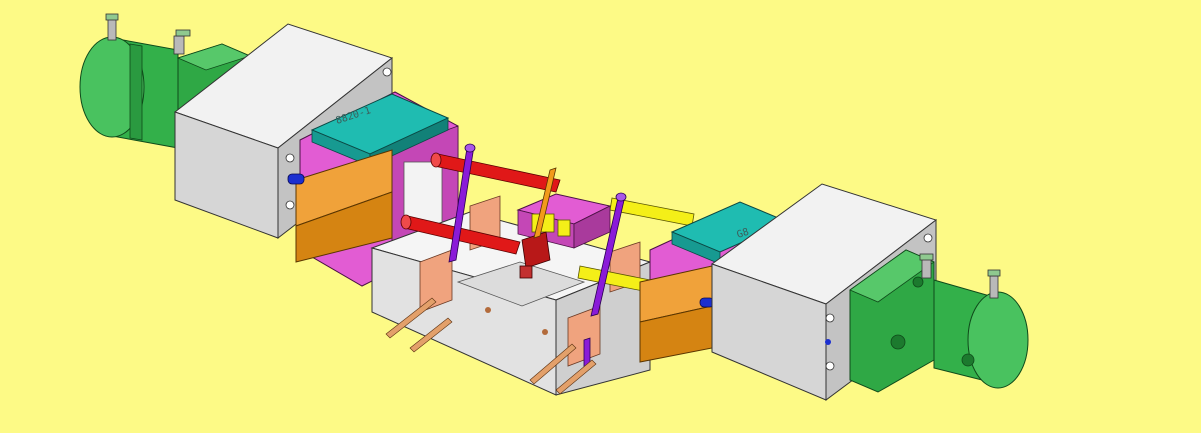 The width and height of the screenshot is (1201, 433). Describe the element at coordinates (939, 321) in the screenshot. I see `right-hydraulic-cylinder` at that location.